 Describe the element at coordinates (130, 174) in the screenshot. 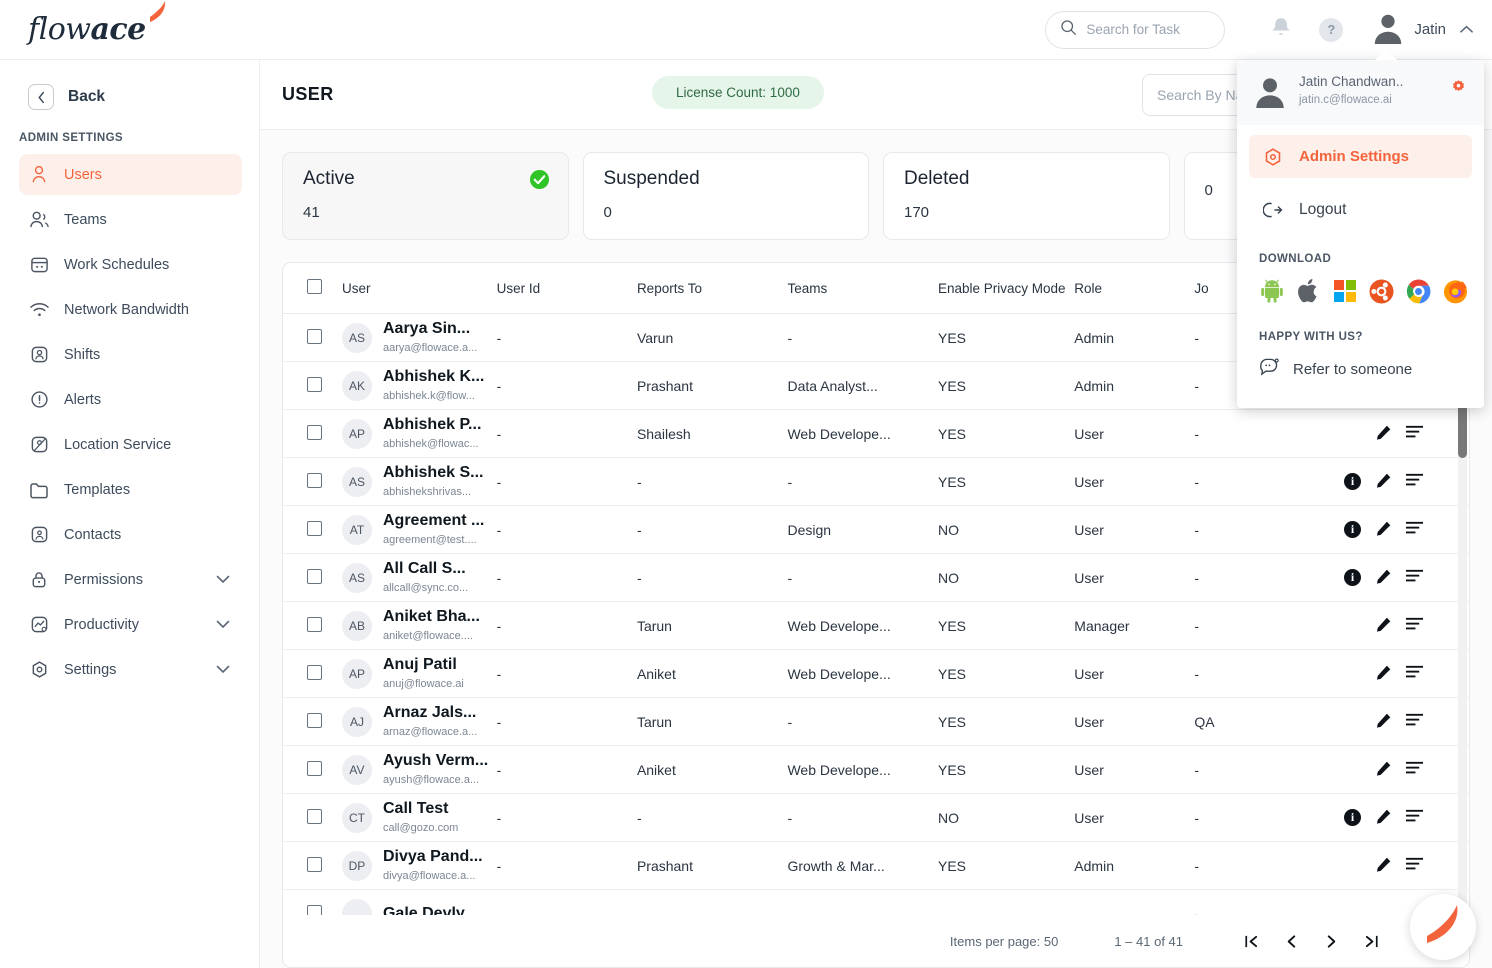

I see `sidebar-item-users: Users` at that location.